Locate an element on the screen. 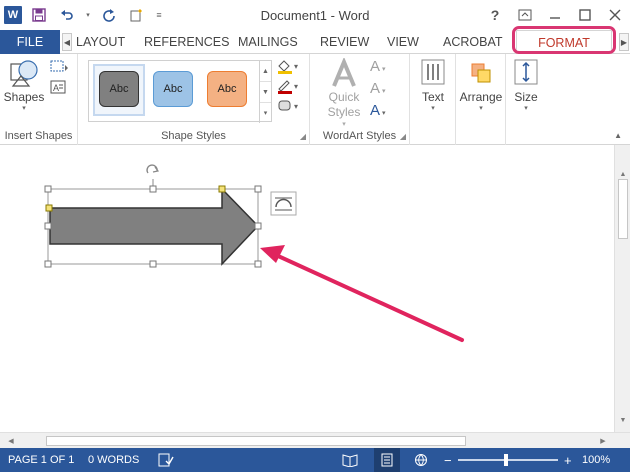 The width and height of the screenshot is (630, 472). window-controls: ? is located at coordinates (555, 15).